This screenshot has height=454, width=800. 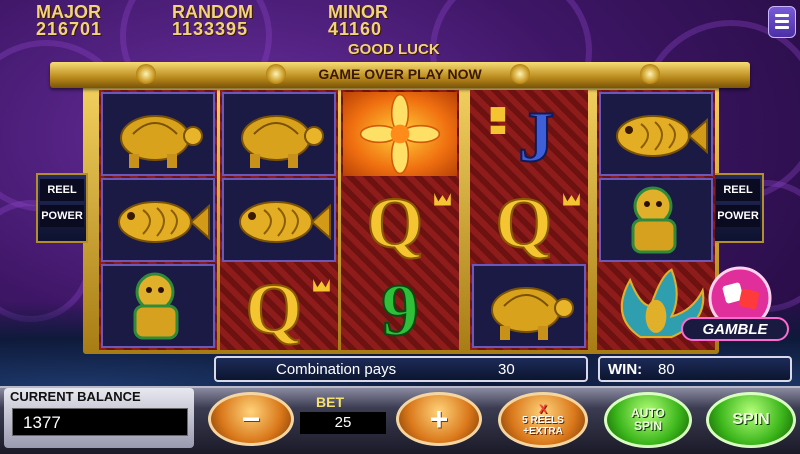 I want to click on close-x-icon: X, so click(x=542, y=408).